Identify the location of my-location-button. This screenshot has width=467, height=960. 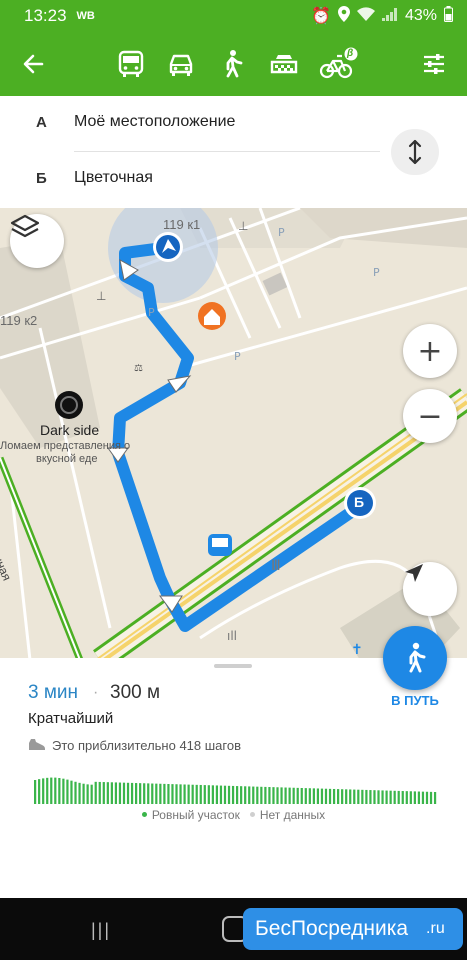
(430, 589).